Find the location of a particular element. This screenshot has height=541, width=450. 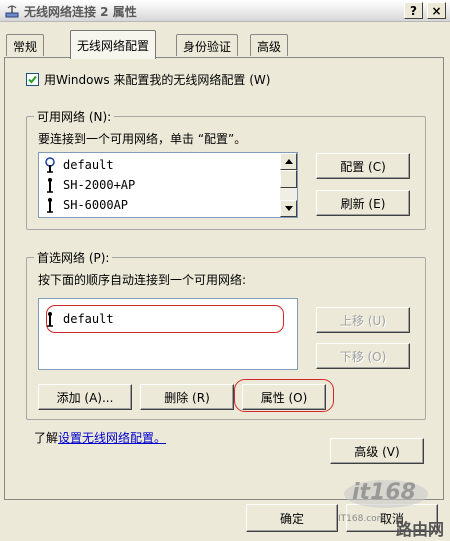

tab-strip: 常规 无线网络配置 身份验证 高级 is located at coordinates (225, 44).